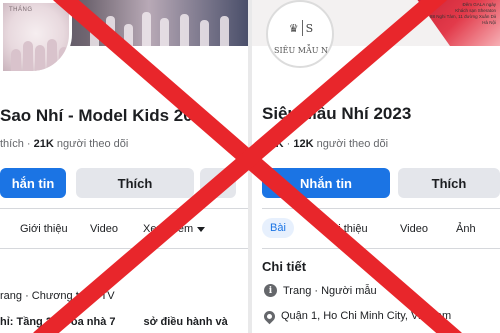 This screenshot has width=500, height=333. I want to click on likes-count: 11K, so click(274, 144).